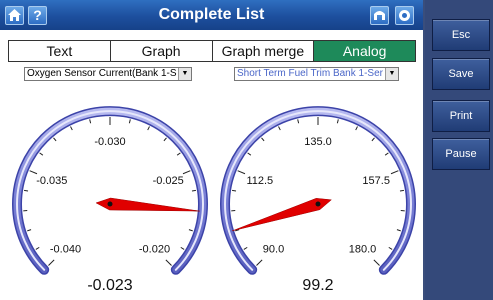 This screenshot has height=300, width=493. I want to click on gauge-tick-label: -0.025, so click(168, 181).